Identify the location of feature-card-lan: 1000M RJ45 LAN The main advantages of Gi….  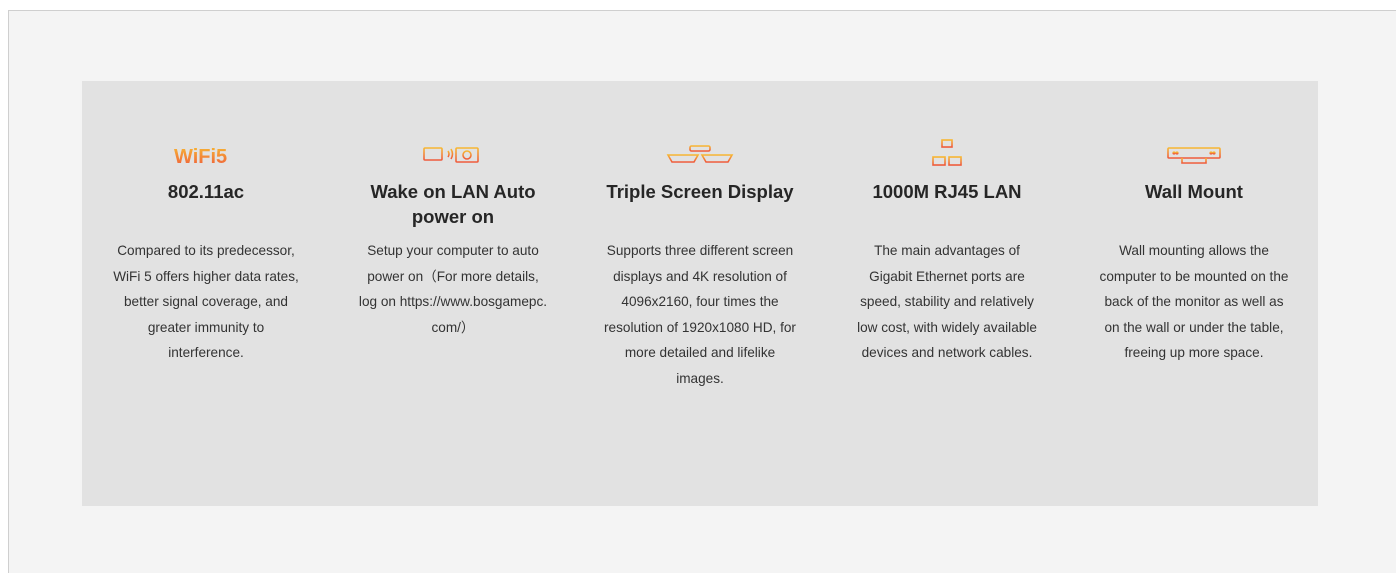
(947, 293).